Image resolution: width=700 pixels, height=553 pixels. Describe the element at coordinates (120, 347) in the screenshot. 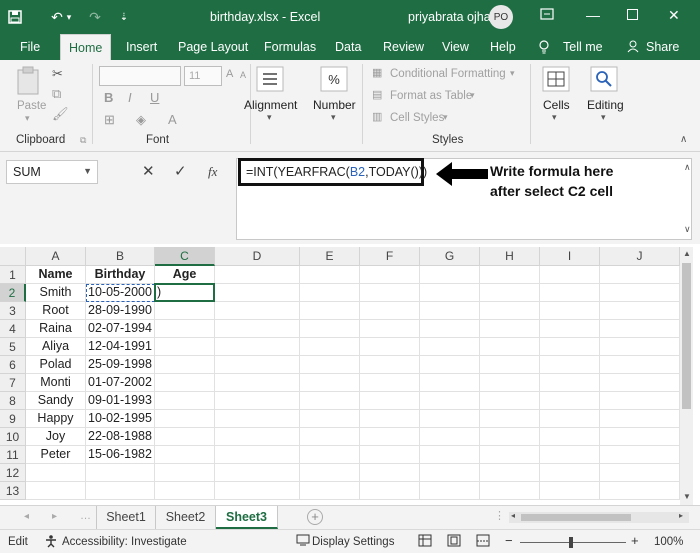

I see `birthday-cell: 12-04-1991` at that location.